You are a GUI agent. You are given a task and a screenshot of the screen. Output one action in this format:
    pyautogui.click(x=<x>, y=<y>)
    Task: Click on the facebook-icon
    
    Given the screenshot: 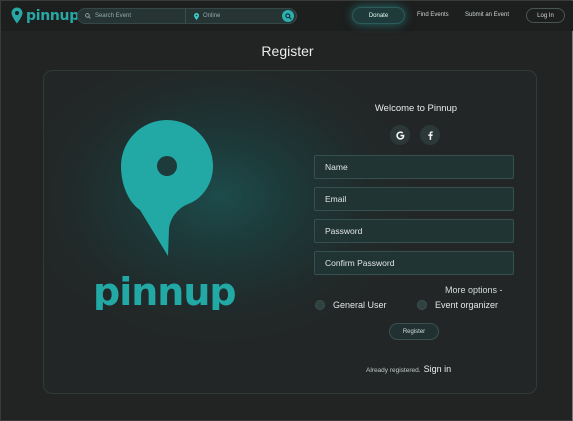 What is the action you would take?
    pyautogui.click(x=430, y=135)
    